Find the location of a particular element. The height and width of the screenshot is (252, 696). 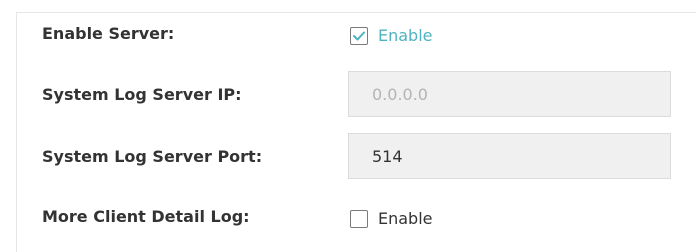

client-detail-log-checkbox-box is located at coordinates (359, 218).